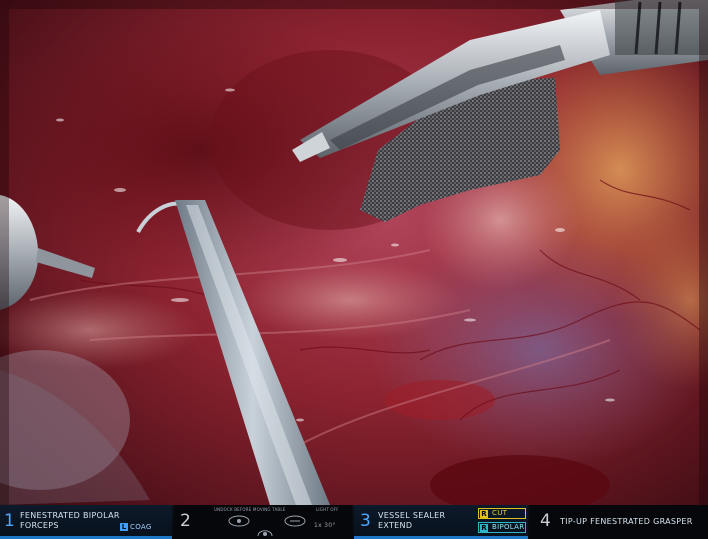 This screenshot has height=539, width=708. I want to click on arm-3-cut-key-icon: R, so click(484, 514).